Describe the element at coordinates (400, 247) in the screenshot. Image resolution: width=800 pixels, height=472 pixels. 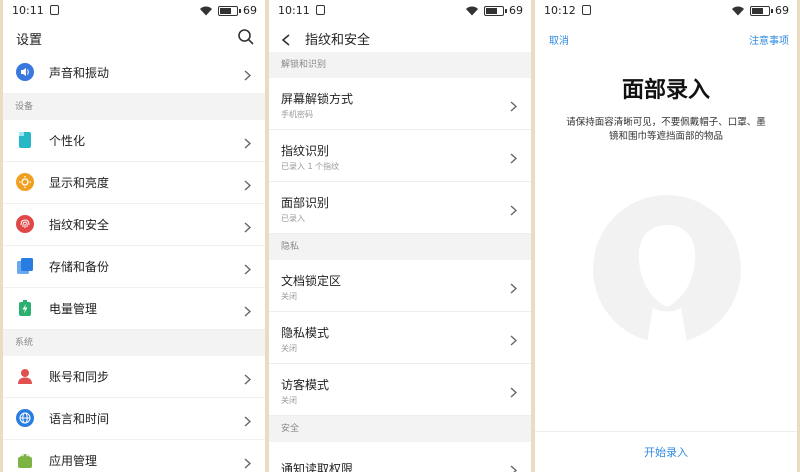
I see `section-privacy: 隐私` at that location.